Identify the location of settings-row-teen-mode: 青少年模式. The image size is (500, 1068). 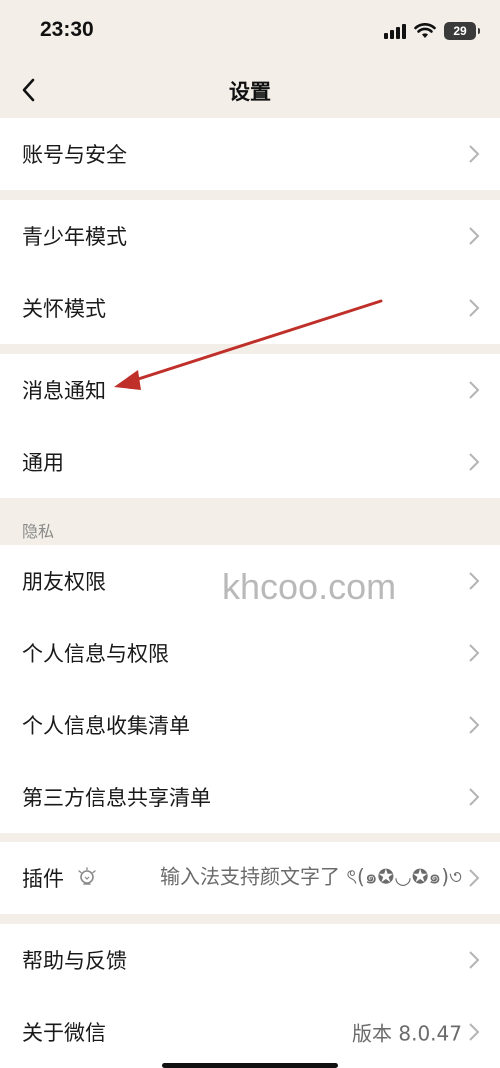
(250, 236).